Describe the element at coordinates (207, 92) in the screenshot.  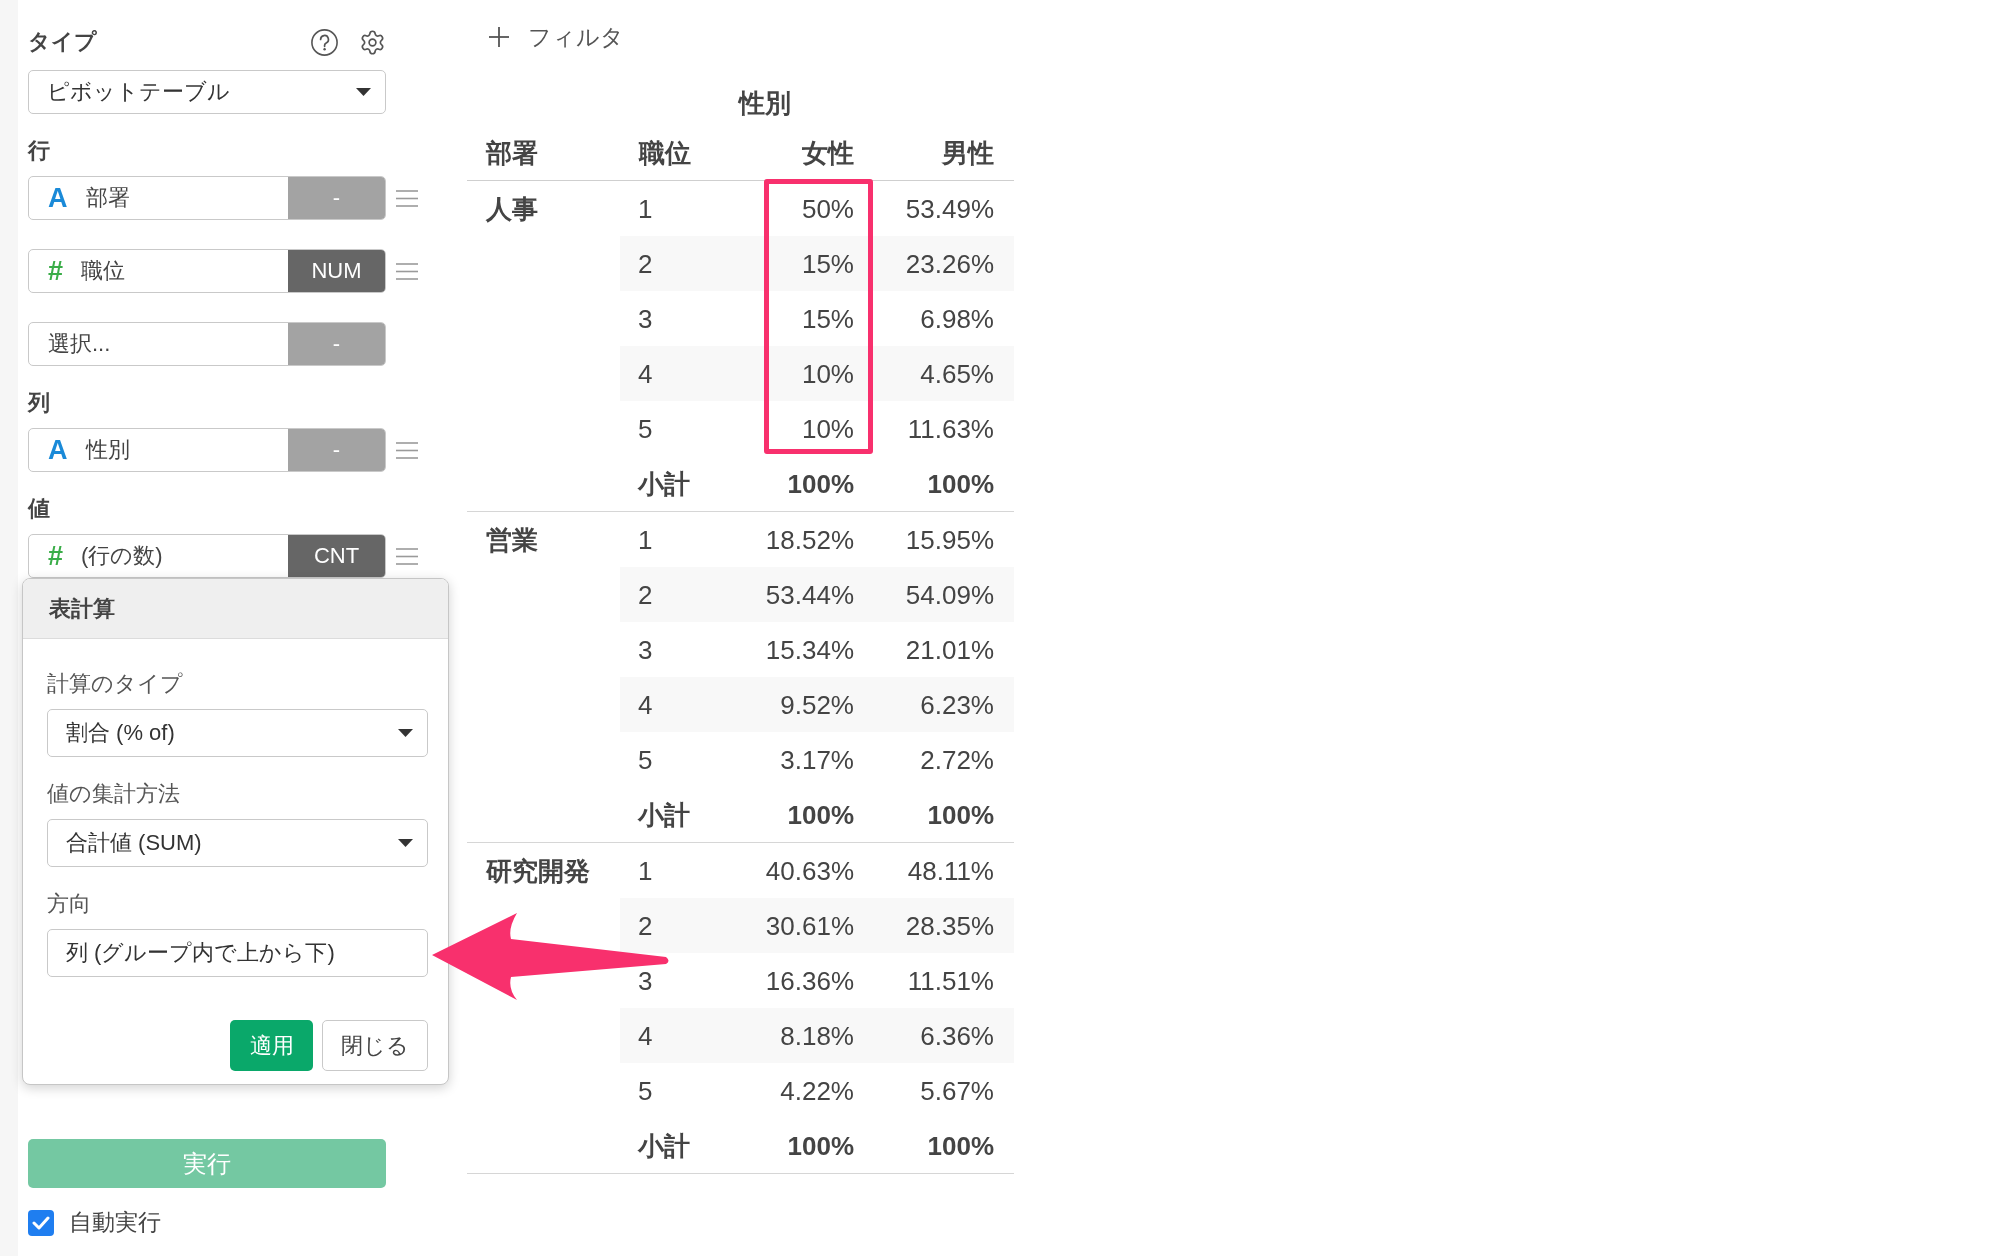
I see `chart-type-select: ピボットテーブル` at that location.